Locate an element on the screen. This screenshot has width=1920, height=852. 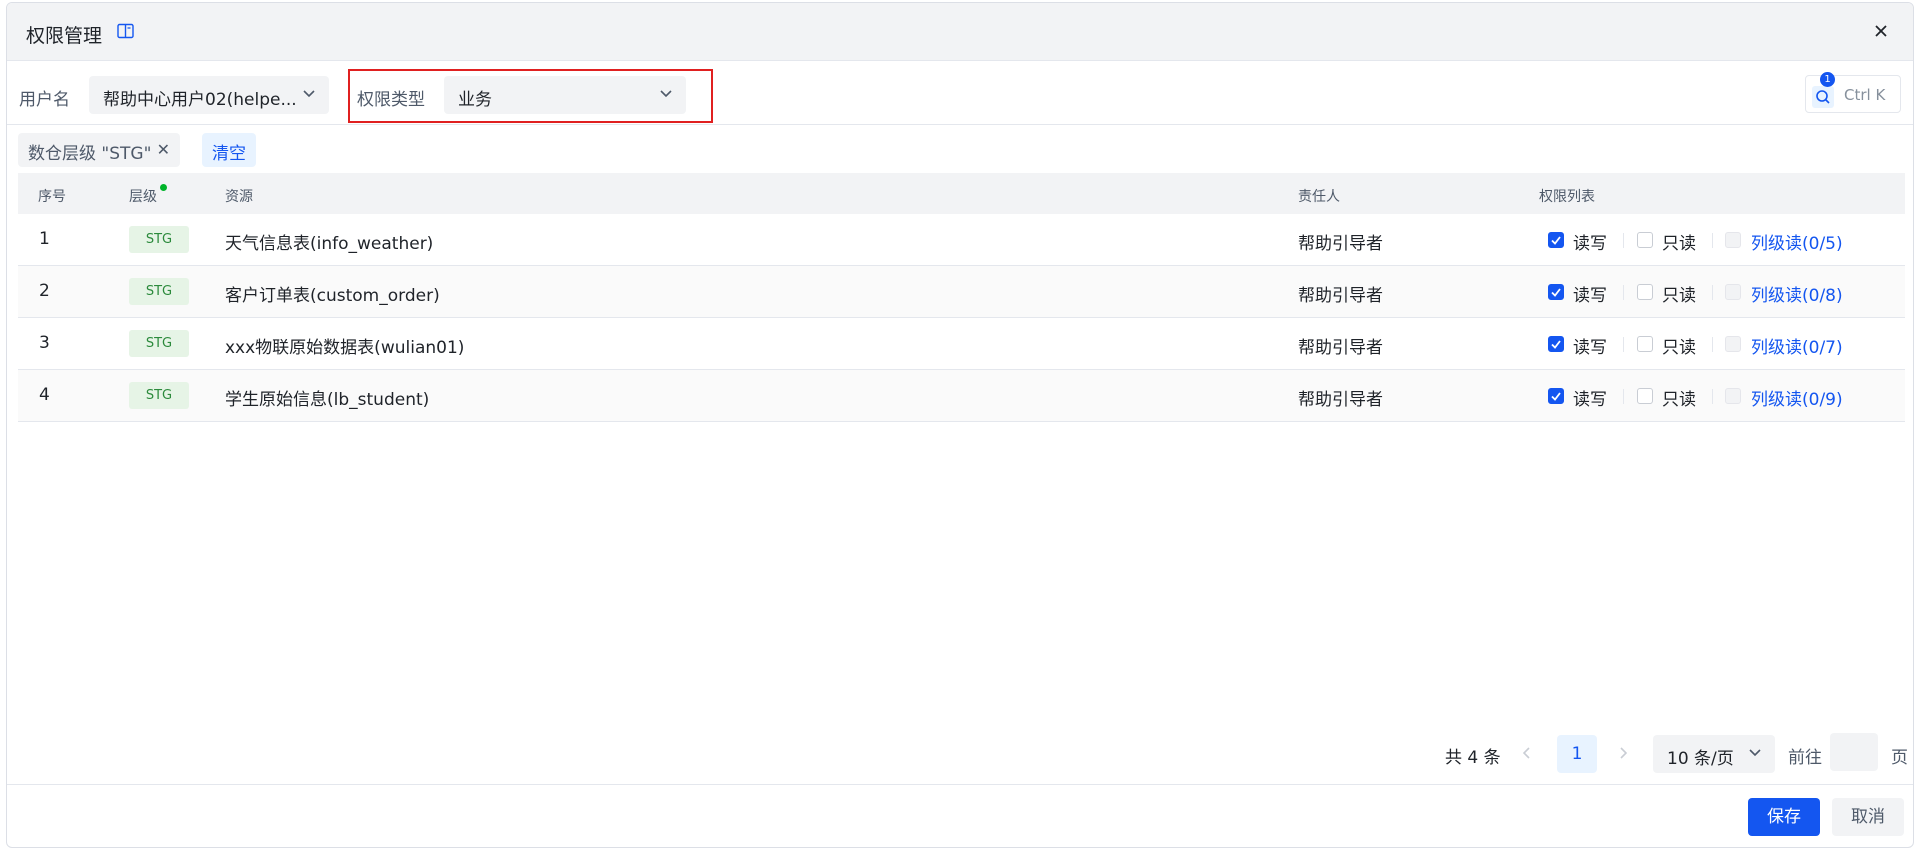
column-read-link: 列级读(0/7) is located at coordinates (1797, 345).